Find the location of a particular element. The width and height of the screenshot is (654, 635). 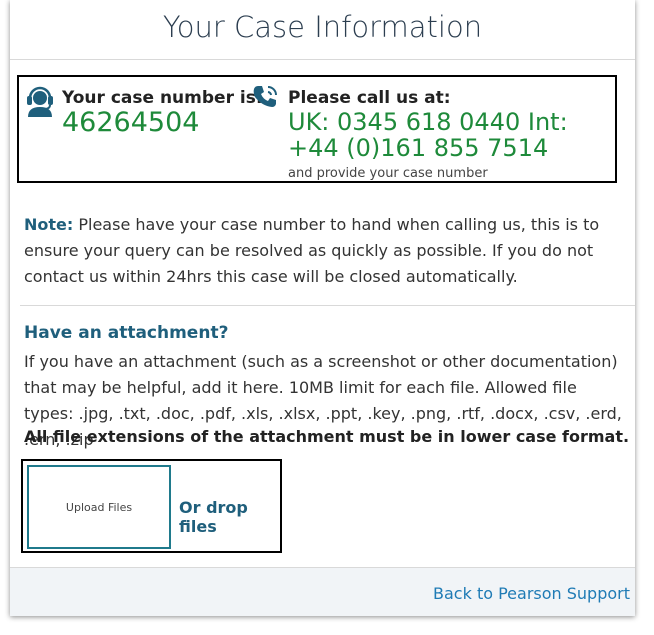

upload-files-button: Upload Files is located at coordinates (99, 507).